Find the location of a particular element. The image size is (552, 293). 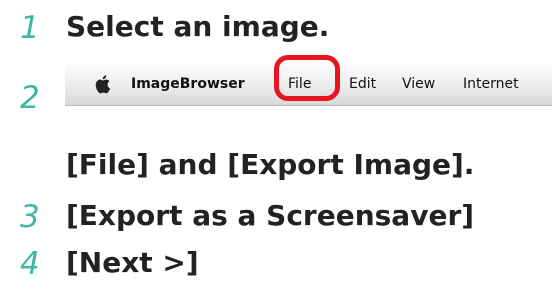

step-number-1: 1 is located at coordinates (30, 28).